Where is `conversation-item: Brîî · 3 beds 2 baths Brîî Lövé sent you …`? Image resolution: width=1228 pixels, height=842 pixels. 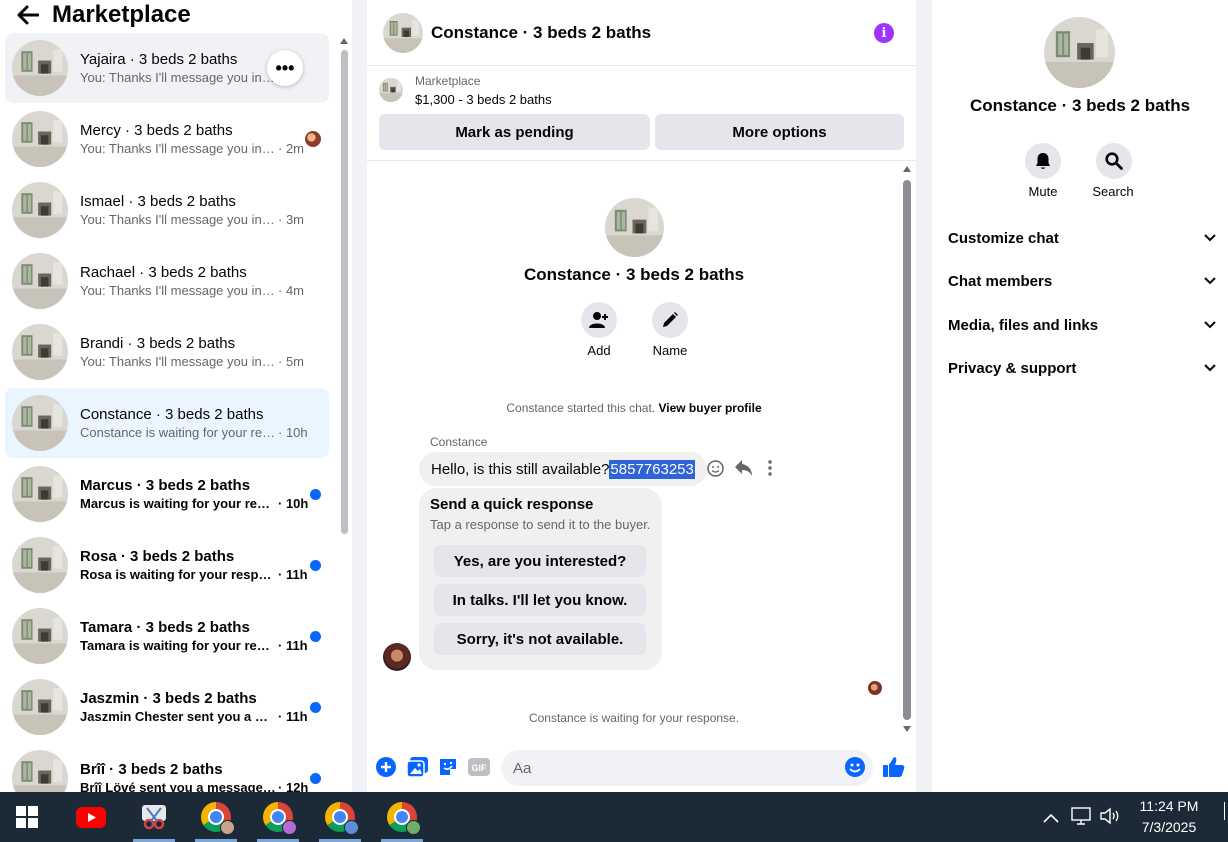 conversation-item: Brîî · 3 beds 2 baths Brîî Lövé sent you … is located at coordinates (167, 767).